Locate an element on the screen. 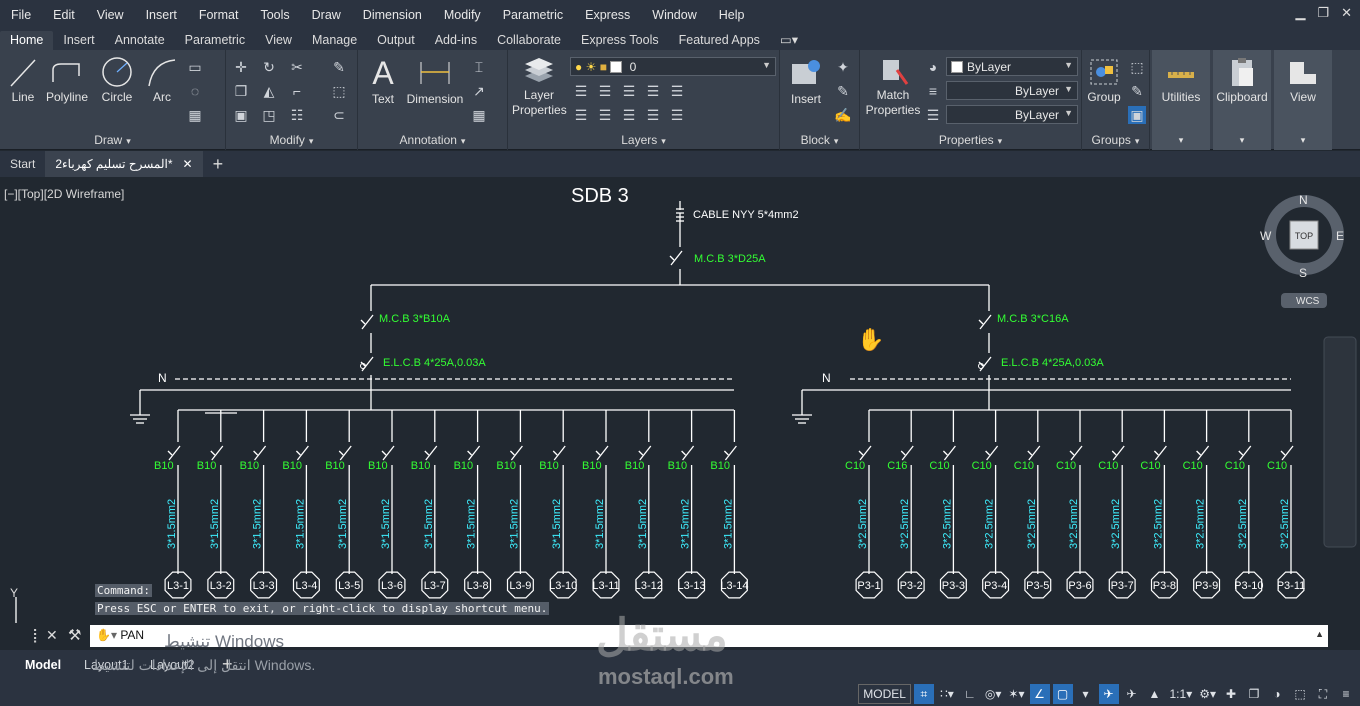 This screenshot has width=1360, height=706. layer-properties-button: Layer Properties is located at coordinates (539, 87).